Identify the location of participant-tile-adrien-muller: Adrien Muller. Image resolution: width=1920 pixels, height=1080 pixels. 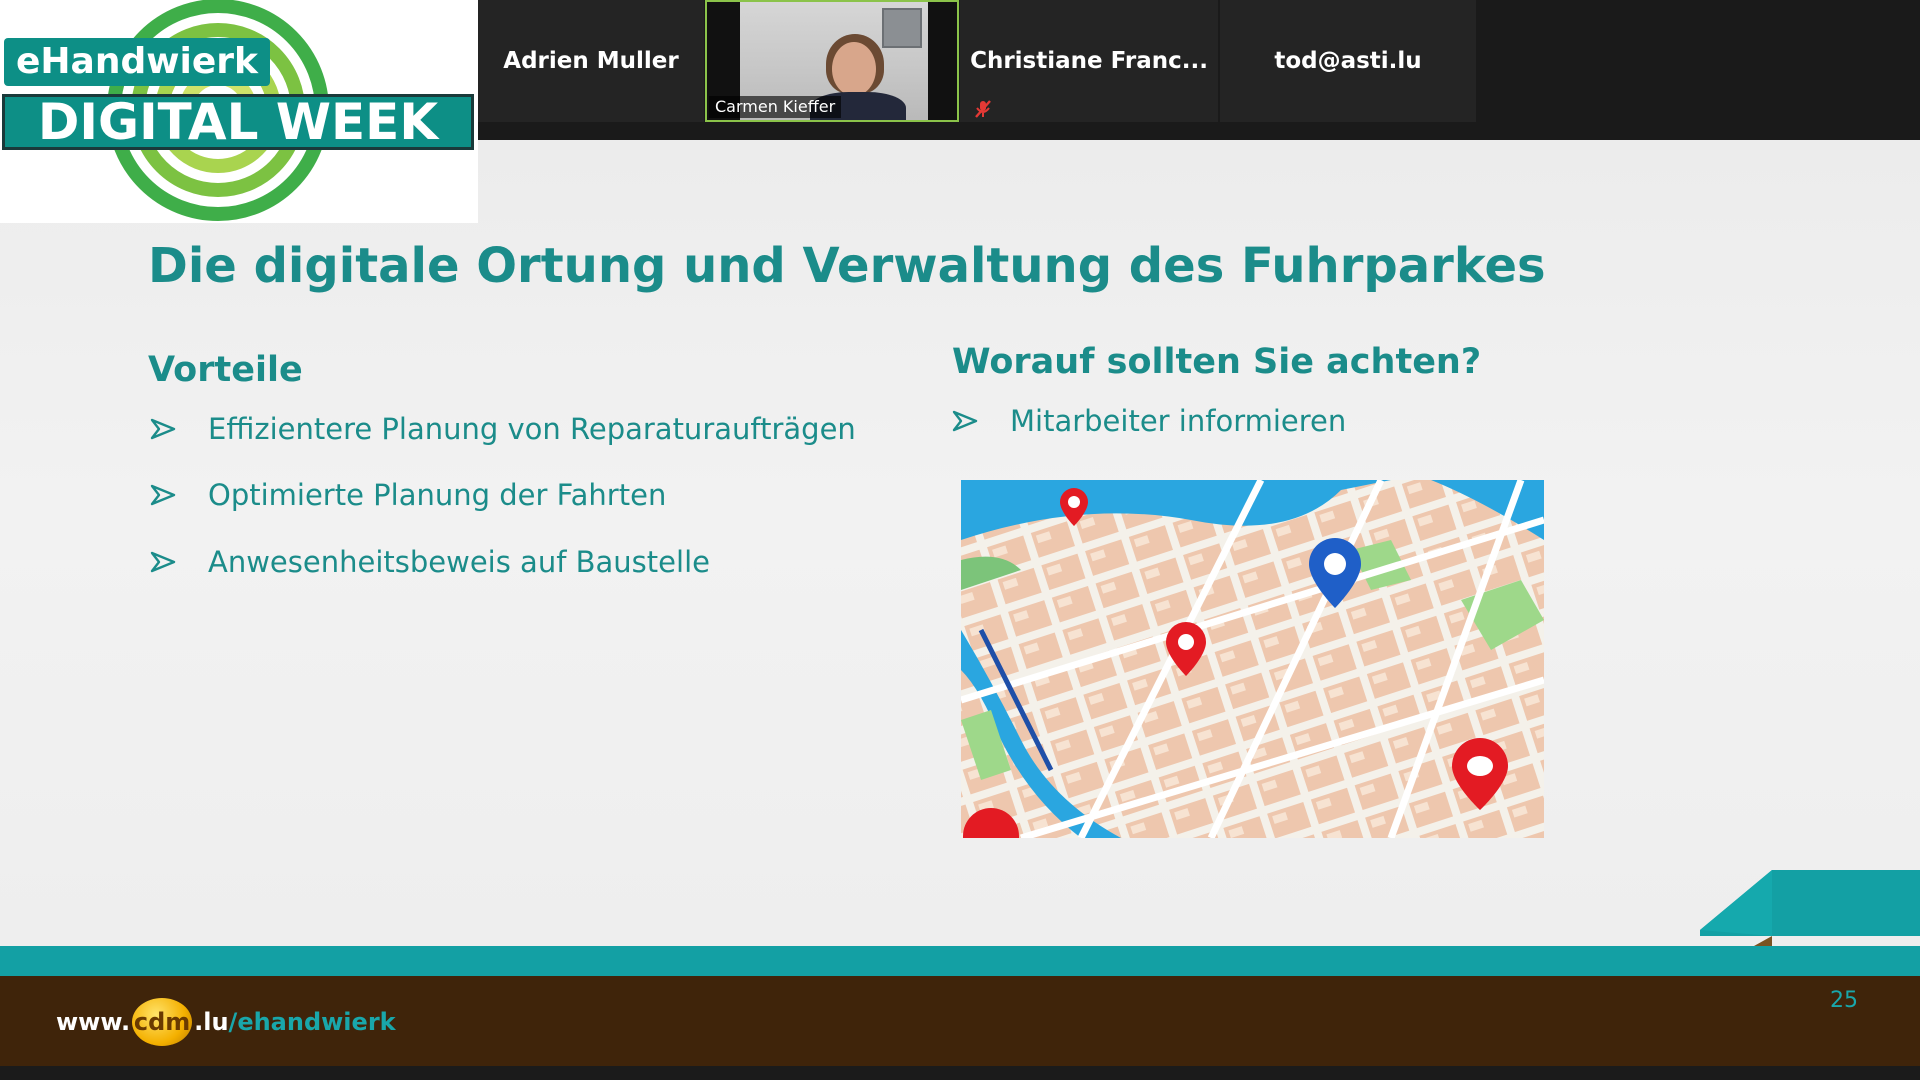
(591, 61).